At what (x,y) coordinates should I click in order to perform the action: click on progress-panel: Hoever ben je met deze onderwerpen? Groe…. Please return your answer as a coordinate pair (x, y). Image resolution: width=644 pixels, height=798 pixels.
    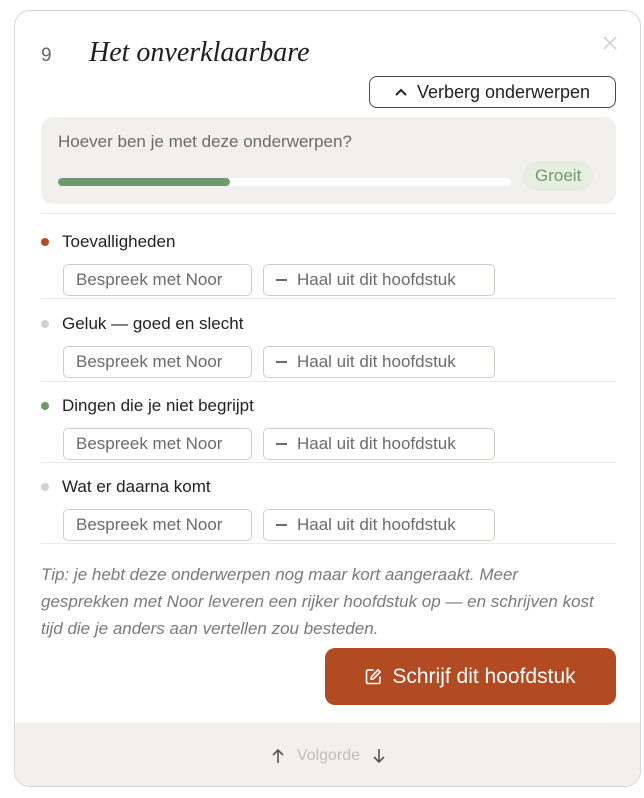
    Looking at the image, I should click on (328, 160).